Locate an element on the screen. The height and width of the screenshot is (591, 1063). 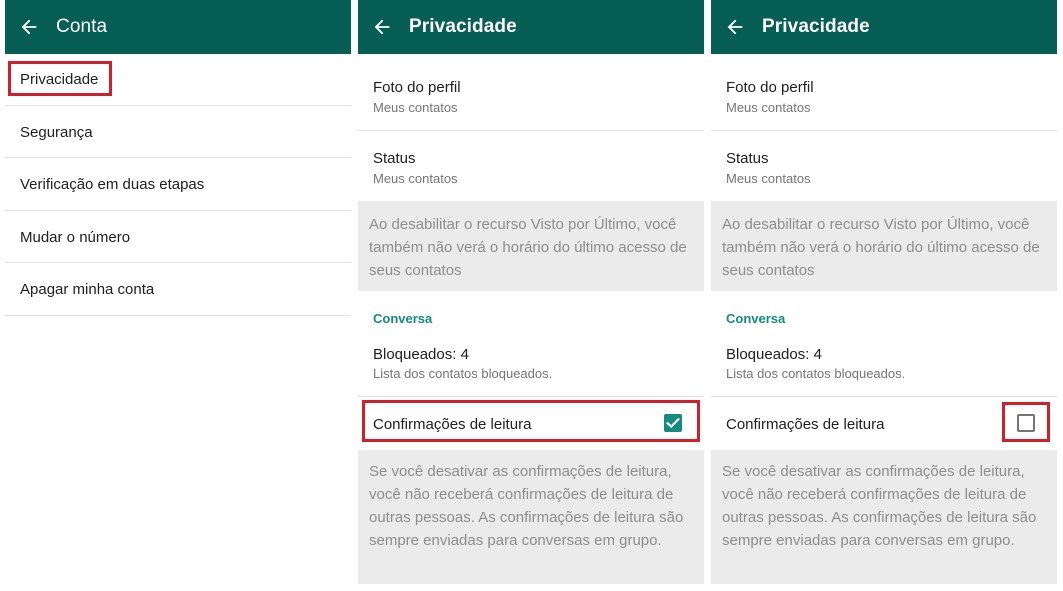
setting-label: Confirmações de leitura is located at coordinates (805, 424).